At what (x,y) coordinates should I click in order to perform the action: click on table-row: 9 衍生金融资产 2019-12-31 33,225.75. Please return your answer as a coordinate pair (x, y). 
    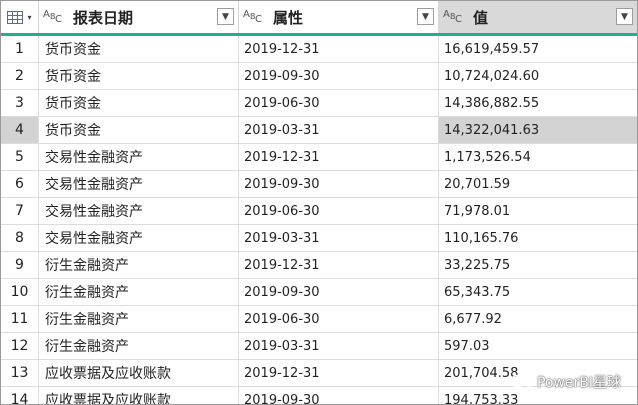
    Looking at the image, I should click on (319, 265).